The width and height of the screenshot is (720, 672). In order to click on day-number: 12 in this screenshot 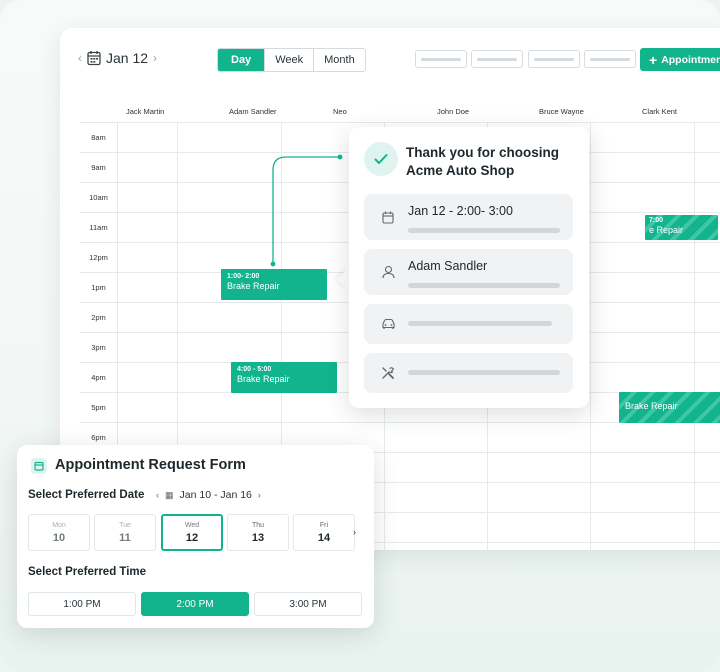, I will do `click(192, 537)`.